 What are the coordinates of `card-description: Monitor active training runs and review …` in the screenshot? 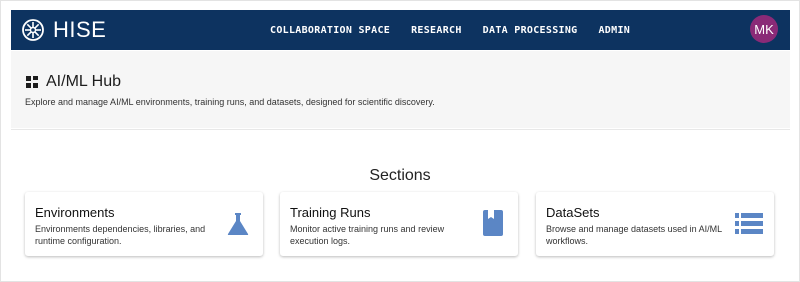 It's located at (367, 235).